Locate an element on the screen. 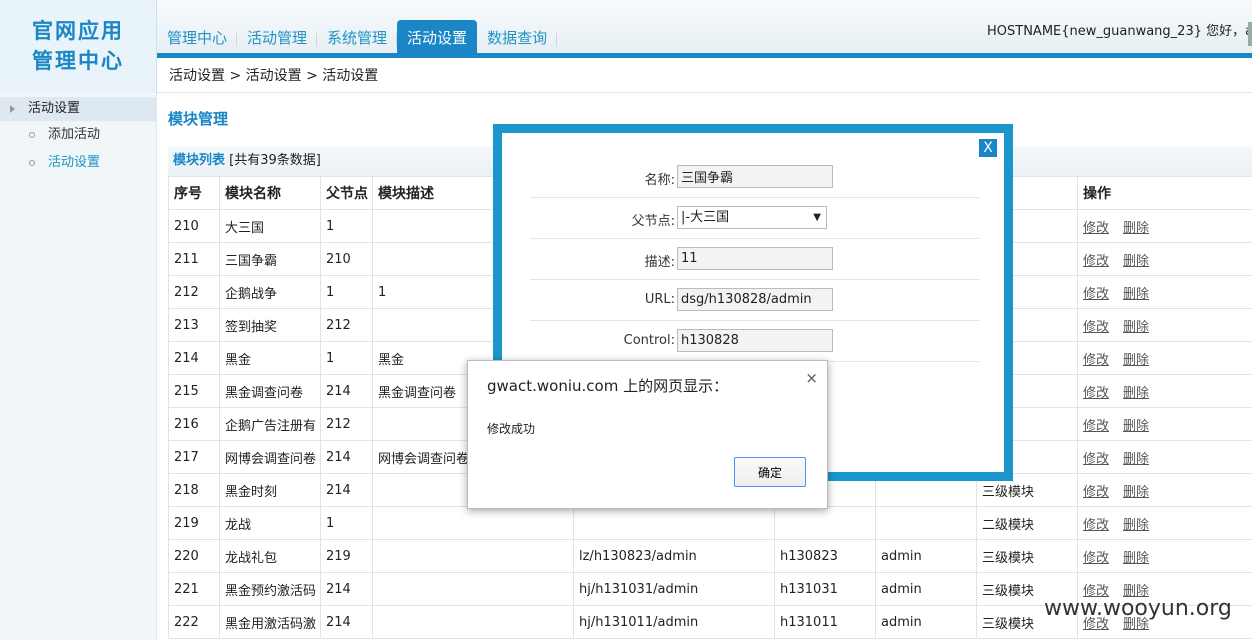 This screenshot has height=640, width=1252. table-cell: hj/h131011/admin is located at coordinates (674, 622).